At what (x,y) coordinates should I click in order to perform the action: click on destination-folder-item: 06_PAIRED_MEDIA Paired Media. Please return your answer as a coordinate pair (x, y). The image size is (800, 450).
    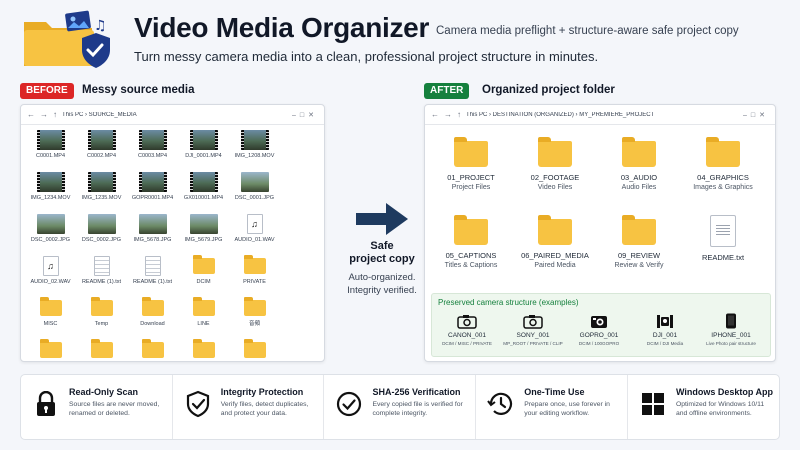
    Looking at the image, I should click on (555, 245).